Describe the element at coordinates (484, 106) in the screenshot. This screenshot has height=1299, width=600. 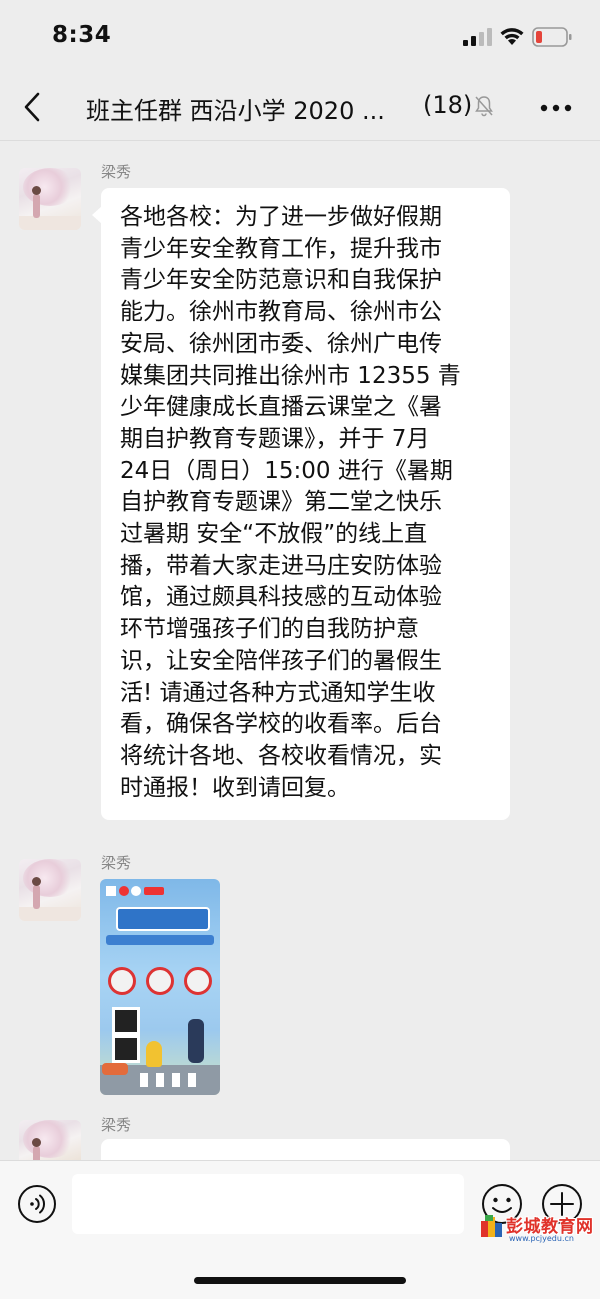
I see `bell-muted-icon` at that location.